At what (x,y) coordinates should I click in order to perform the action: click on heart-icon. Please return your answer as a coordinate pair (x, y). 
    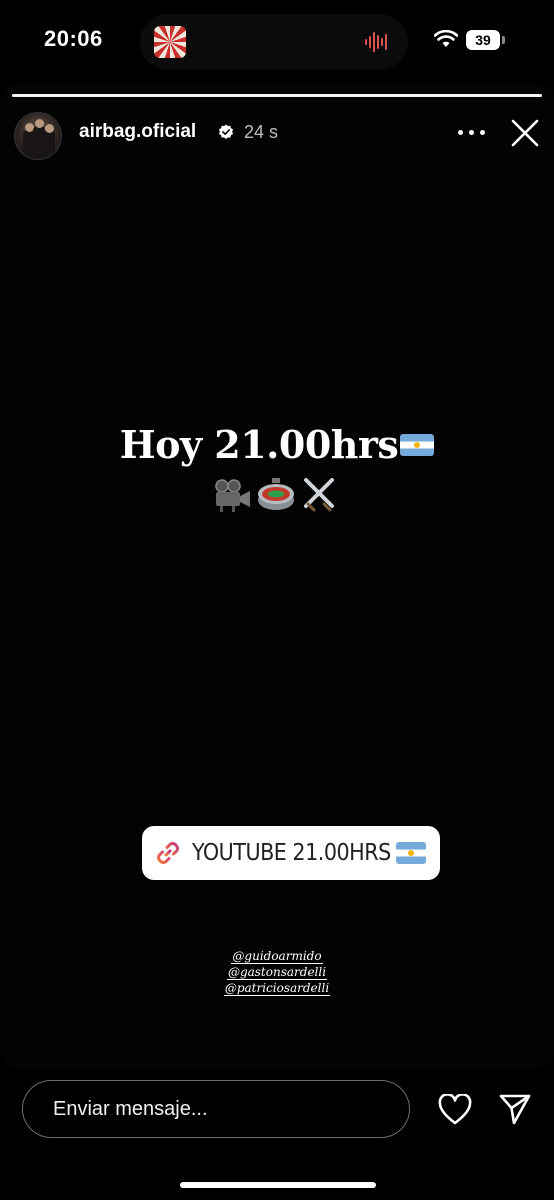
    Looking at the image, I should click on (455, 1110).